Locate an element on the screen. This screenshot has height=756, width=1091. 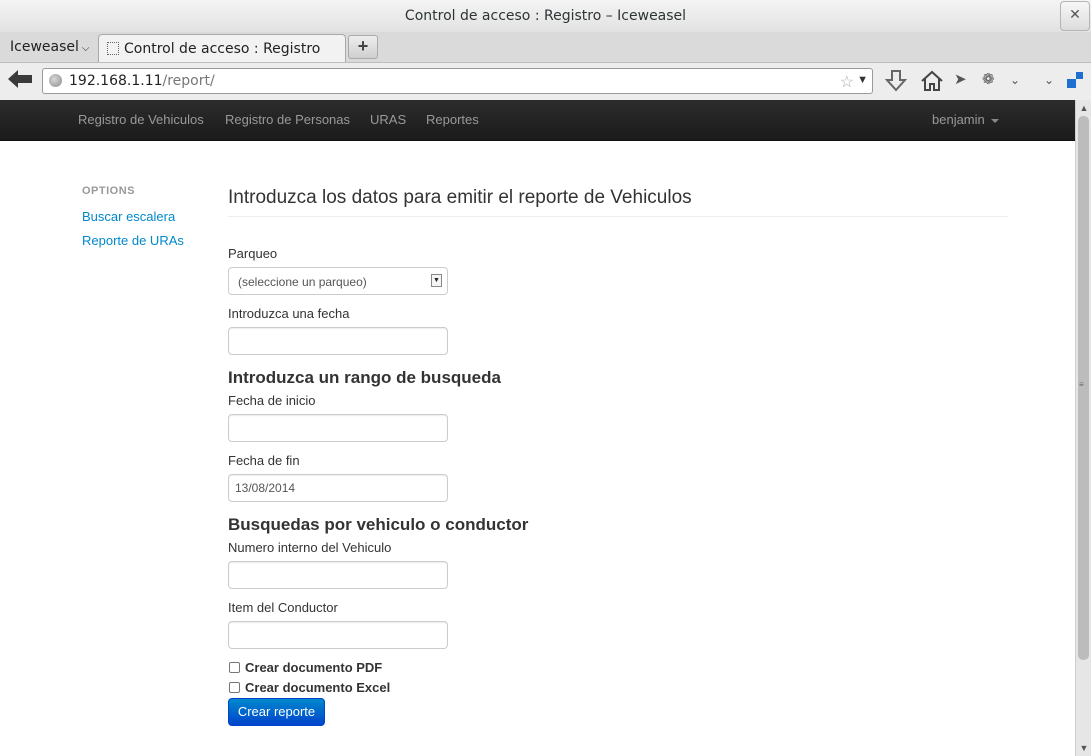
new-tab-button: + is located at coordinates (363, 47).